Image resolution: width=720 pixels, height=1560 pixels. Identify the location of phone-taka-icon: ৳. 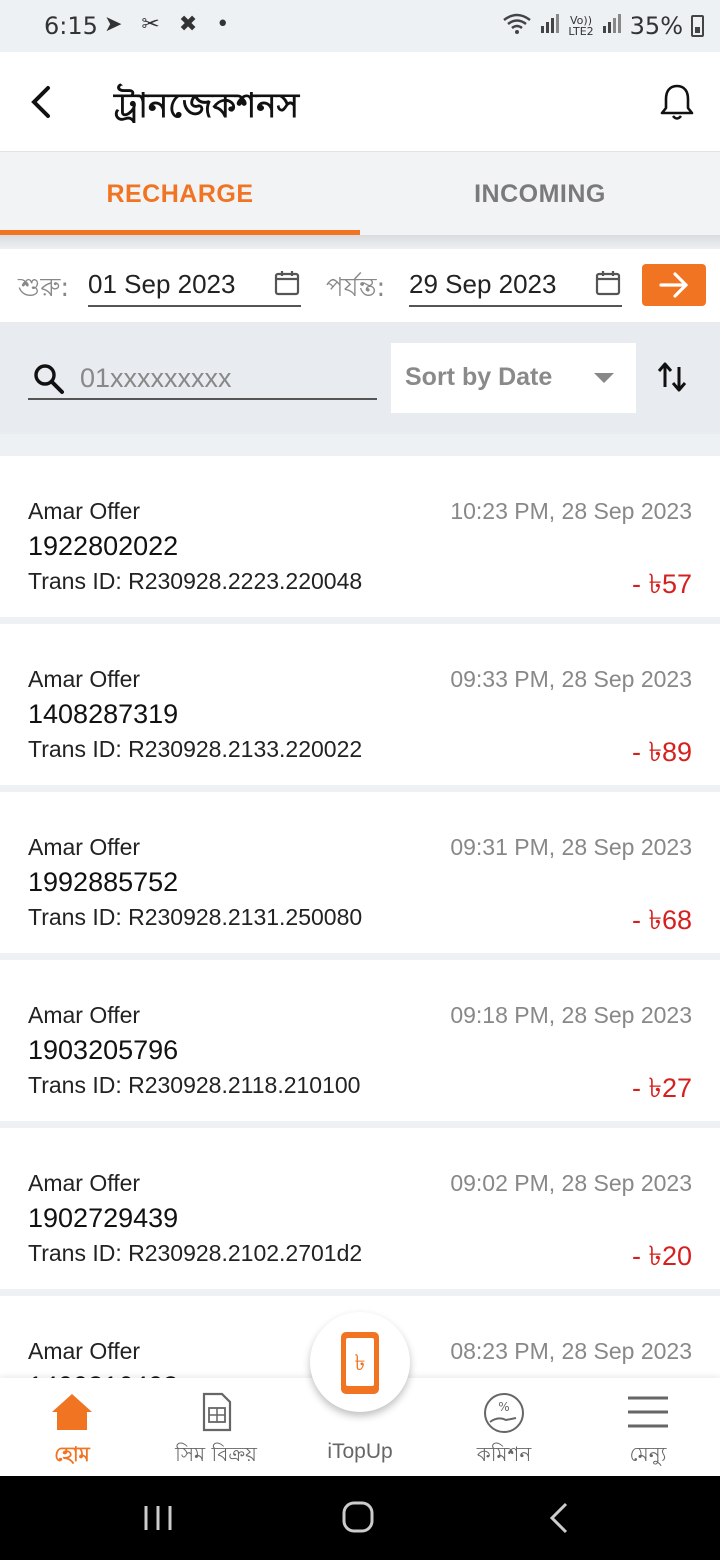
(360, 1363).